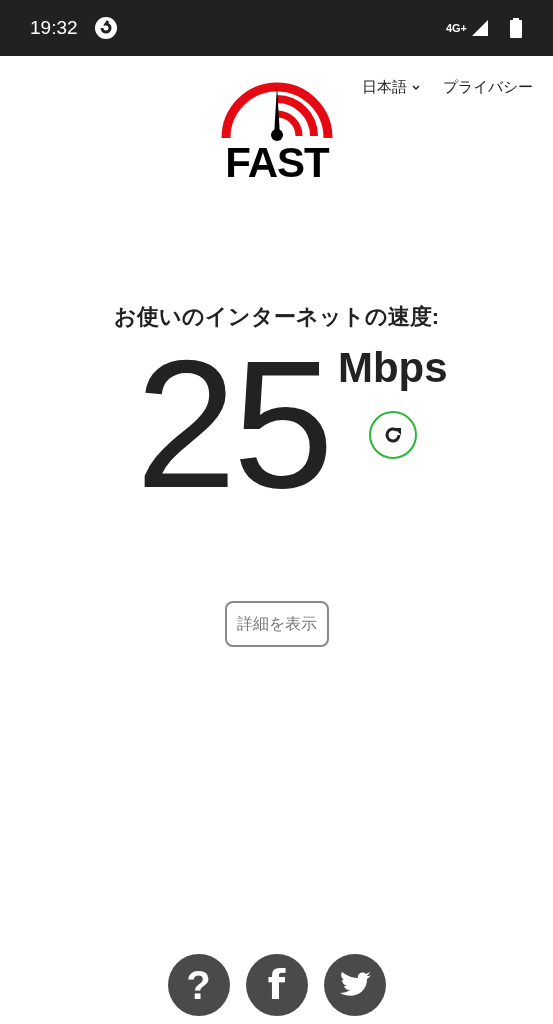 The width and height of the screenshot is (553, 1024). Describe the element at coordinates (276, 985) in the screenshot. I see `facebook-button: f` at that location.